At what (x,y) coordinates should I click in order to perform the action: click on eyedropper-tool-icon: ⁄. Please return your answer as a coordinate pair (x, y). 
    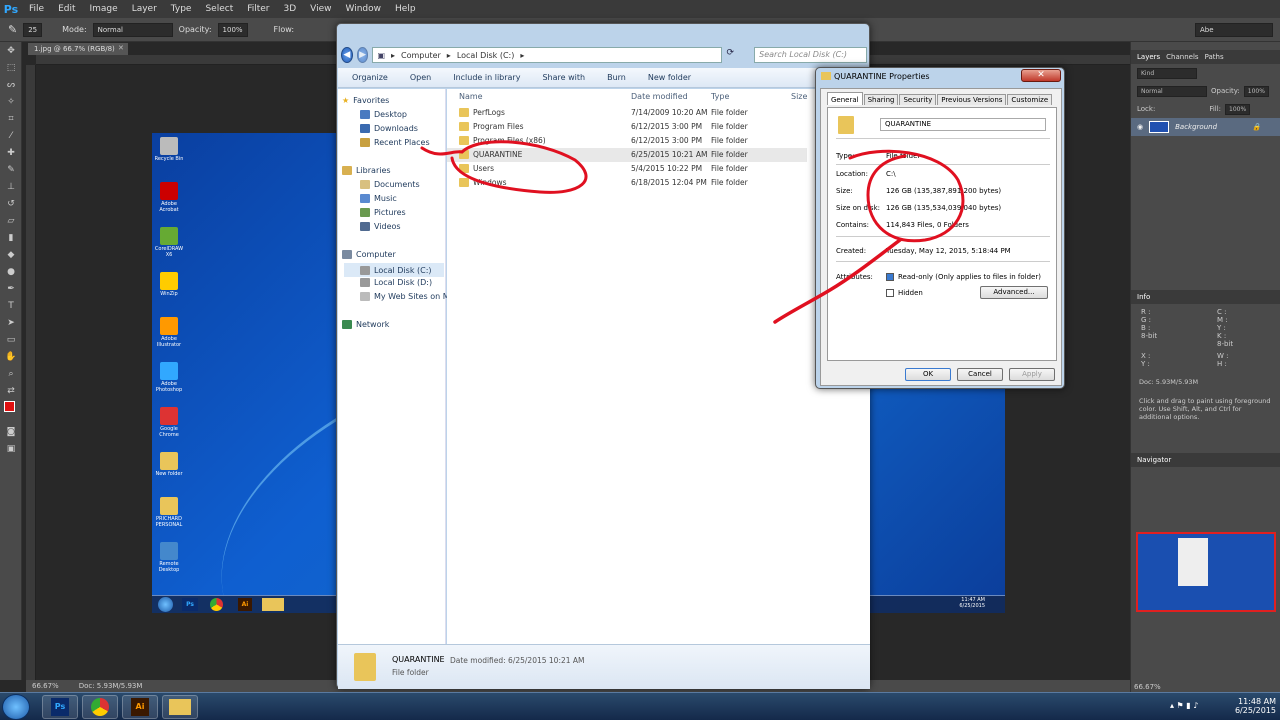
    Looking at the image, I should click on (11, 135).